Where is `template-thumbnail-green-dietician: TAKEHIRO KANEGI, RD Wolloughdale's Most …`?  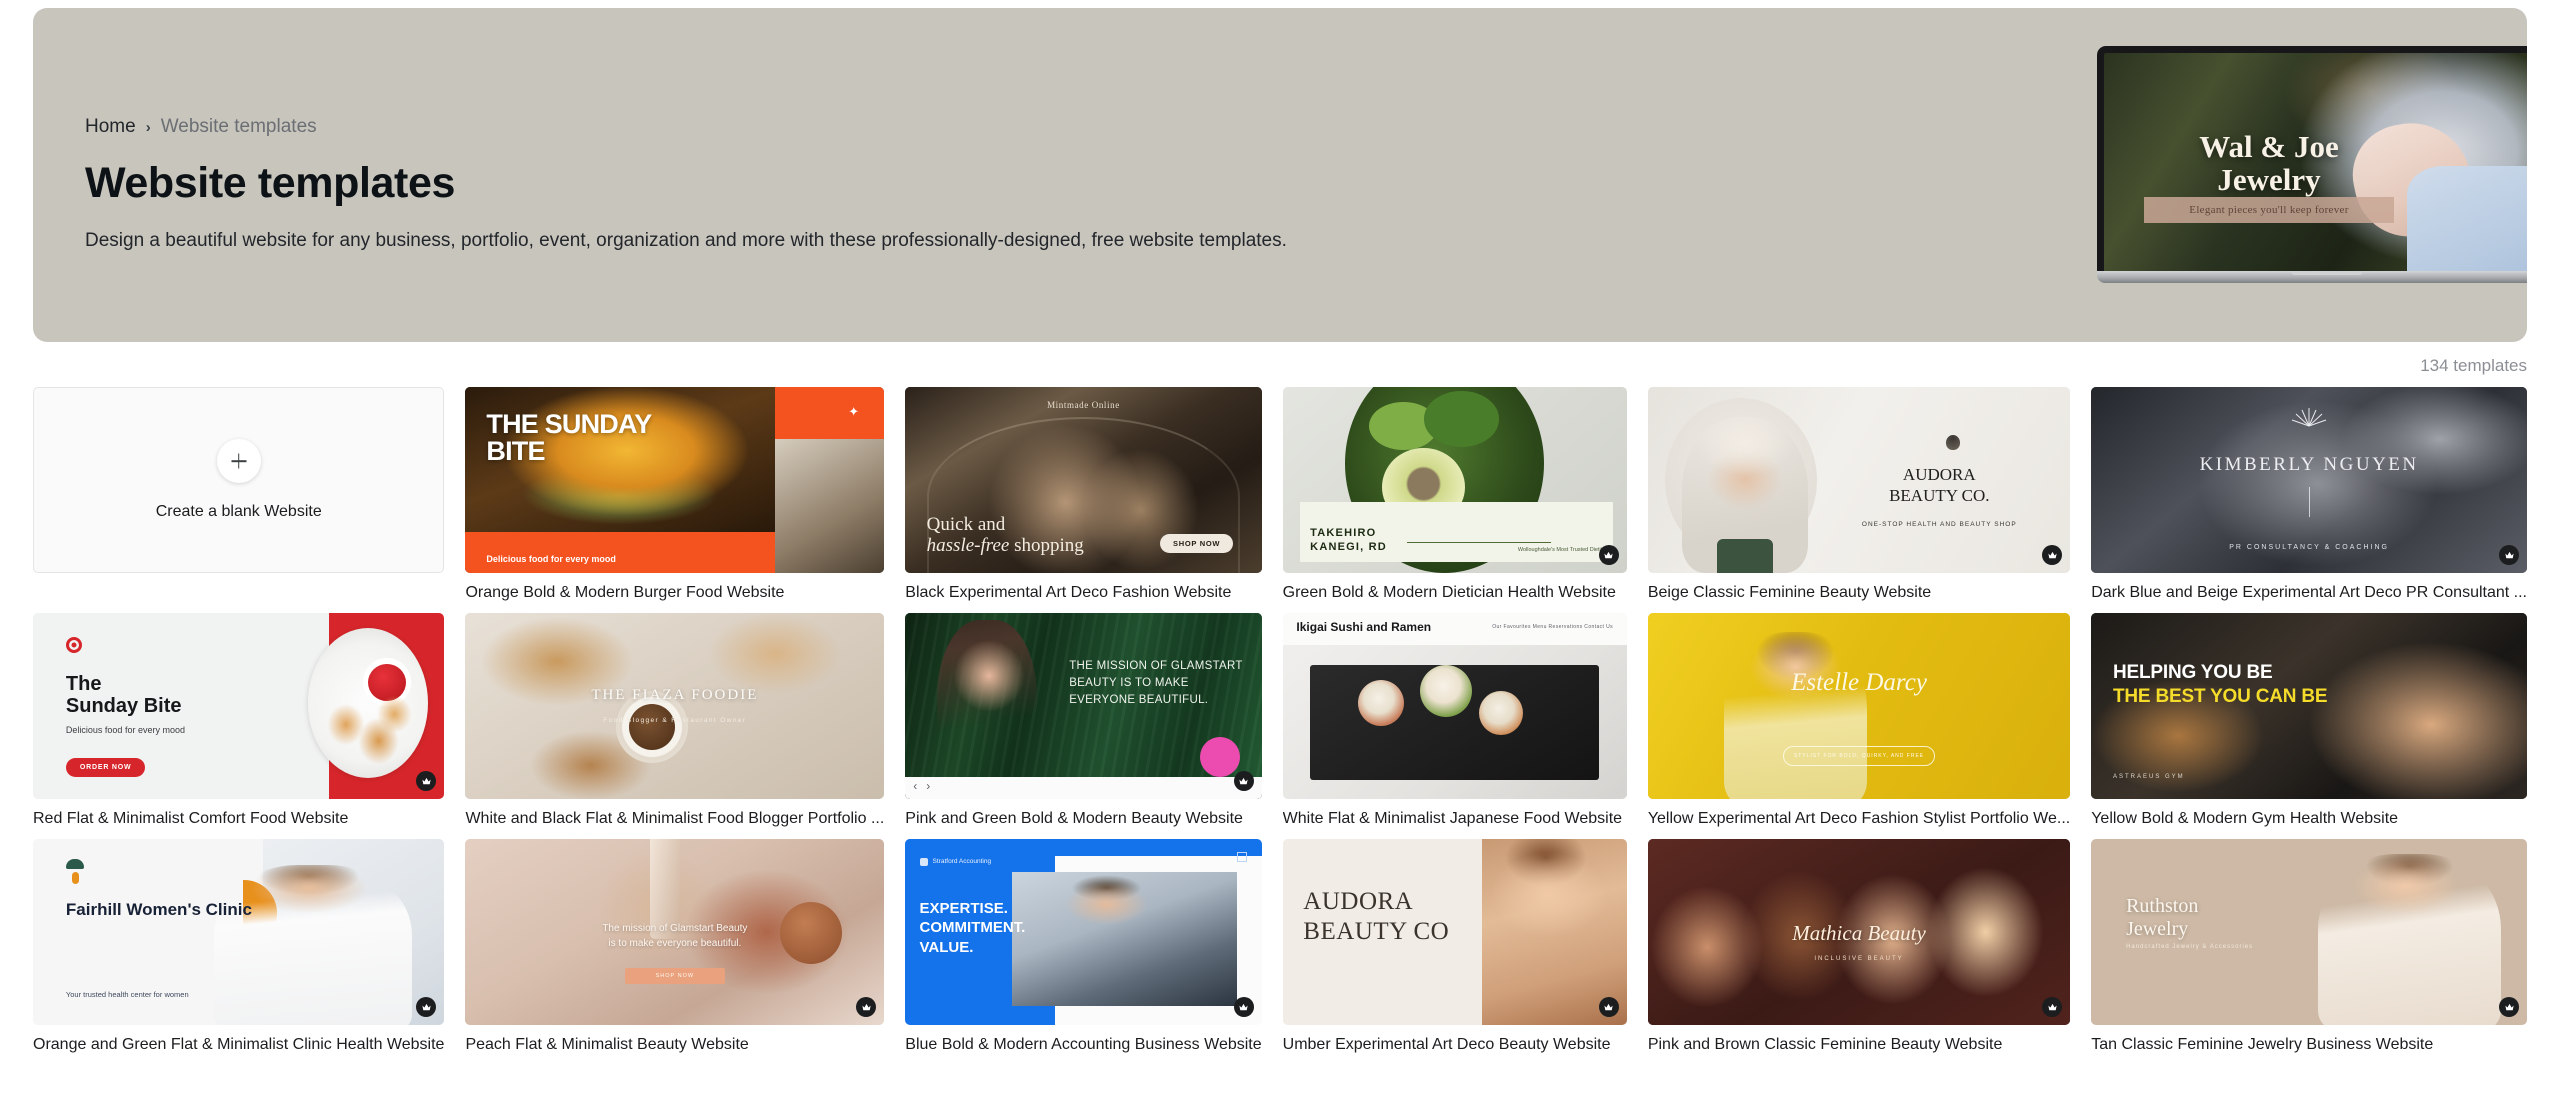 template-thumbnail-green-dietician: TAKEHIRO KANEGI, RD Wolloughdale's Most … is located at coordinates (1454, 480).